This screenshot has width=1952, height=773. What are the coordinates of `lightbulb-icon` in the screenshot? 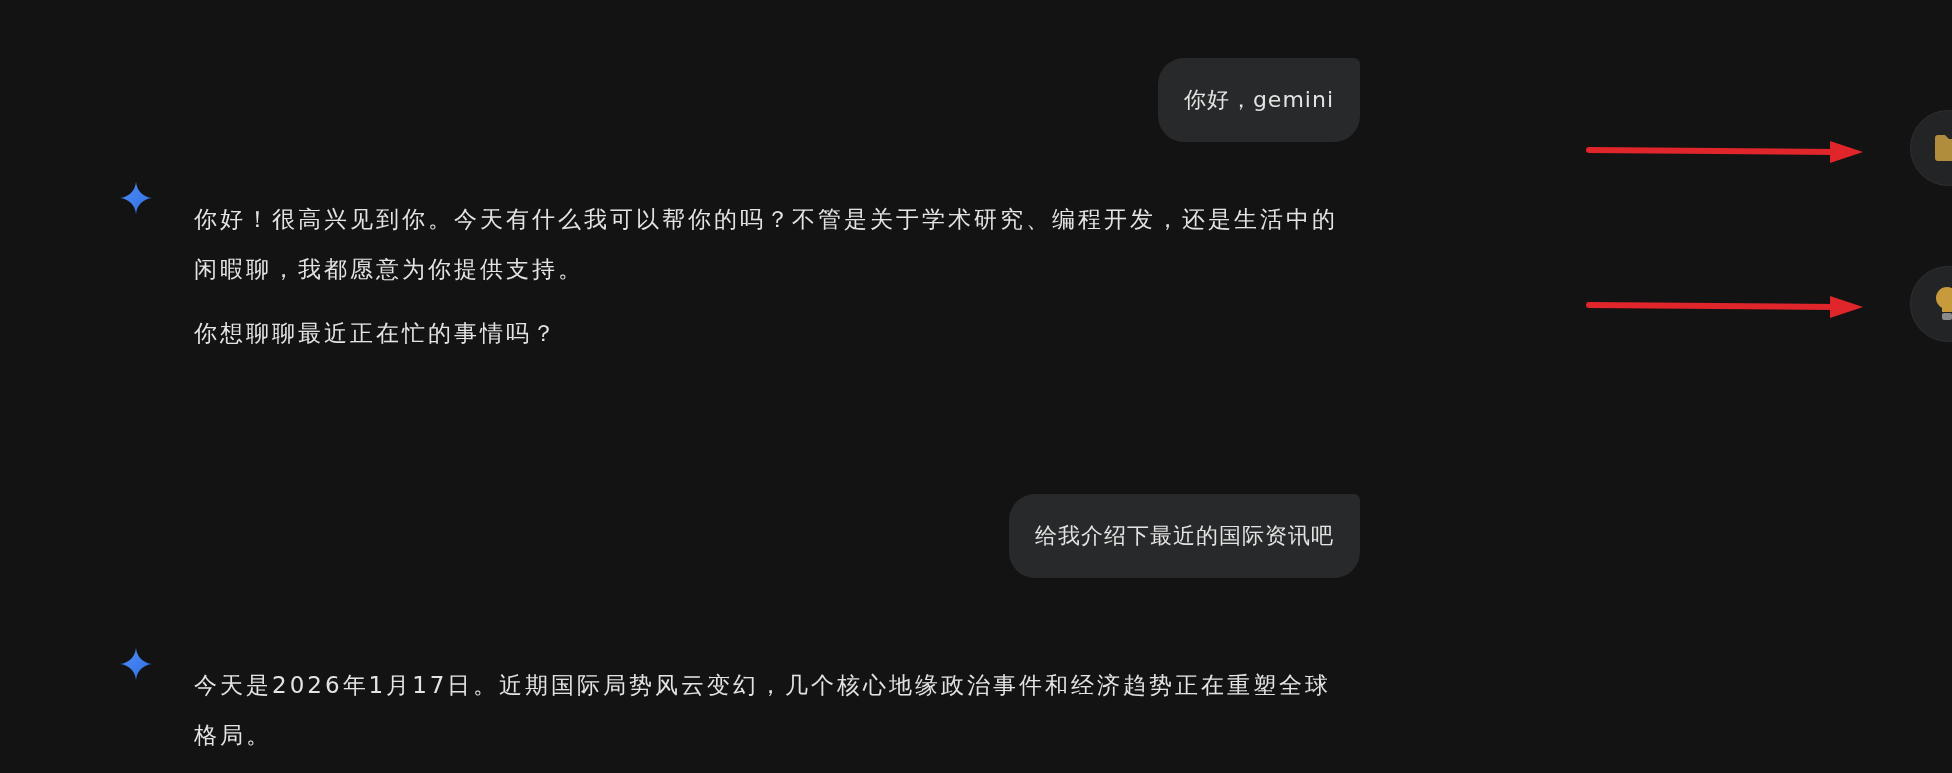 It's located at (1943, 304).